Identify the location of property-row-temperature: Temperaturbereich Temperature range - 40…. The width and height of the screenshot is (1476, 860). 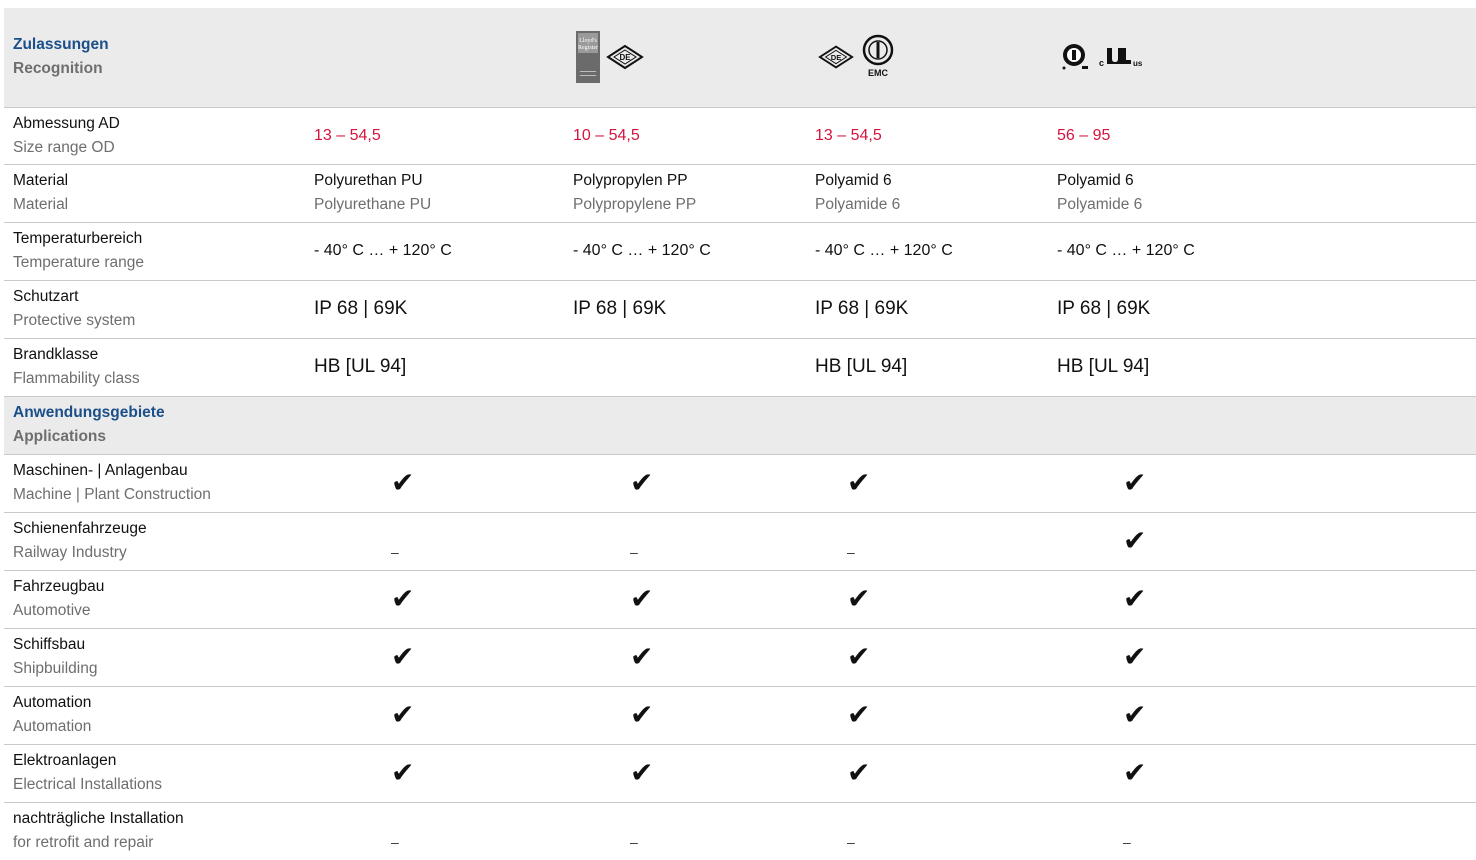
(740, 251).